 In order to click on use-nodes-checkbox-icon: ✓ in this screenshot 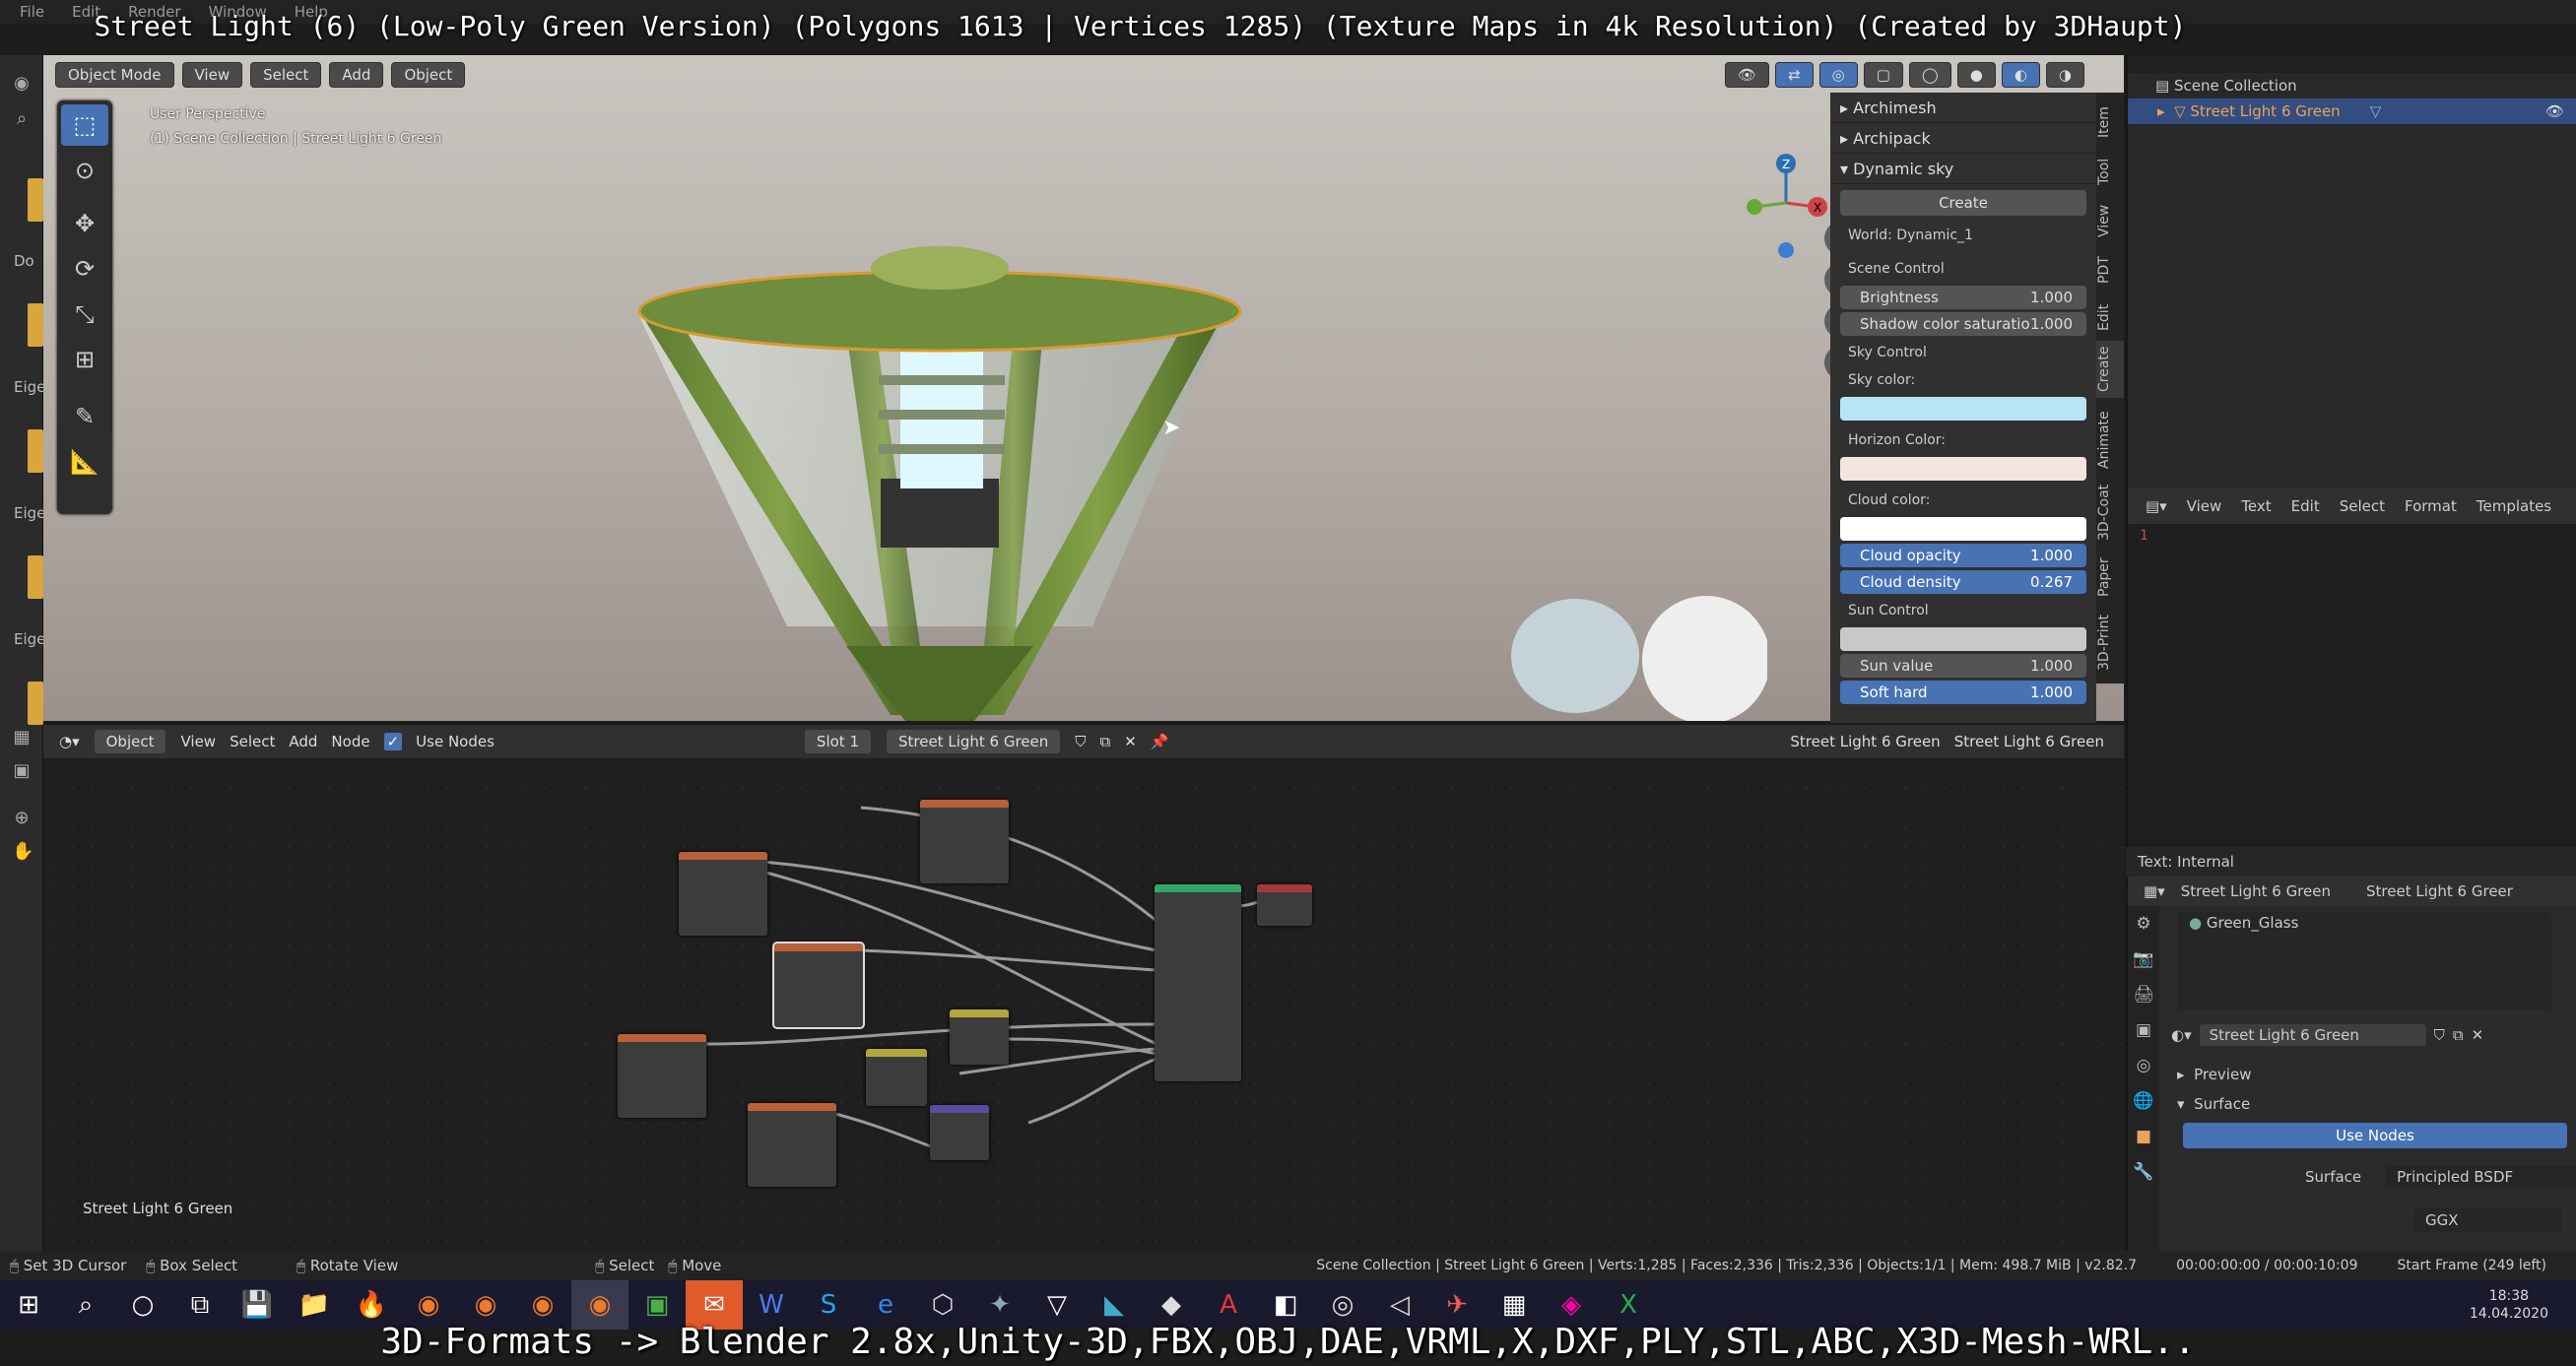, I will do `click(393, 741)`.